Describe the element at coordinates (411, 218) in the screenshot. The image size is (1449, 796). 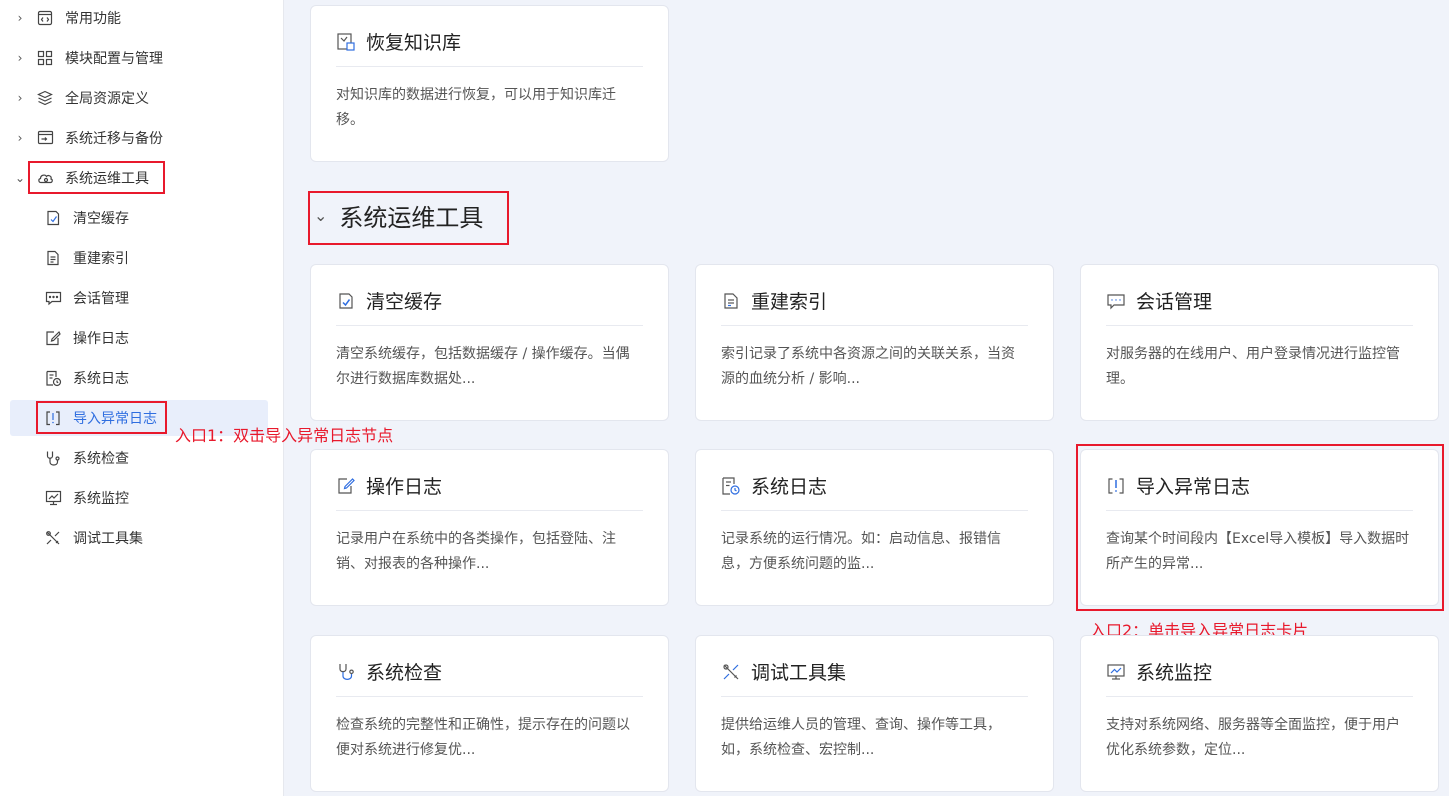
I see `section-title: 系统运维工具` at that location.